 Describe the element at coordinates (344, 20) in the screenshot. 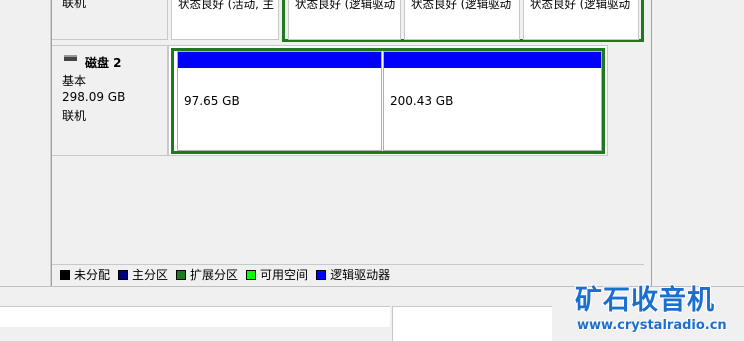

I see `disk1-partition-2: 状态良好 (逻辑驱动` at that location.